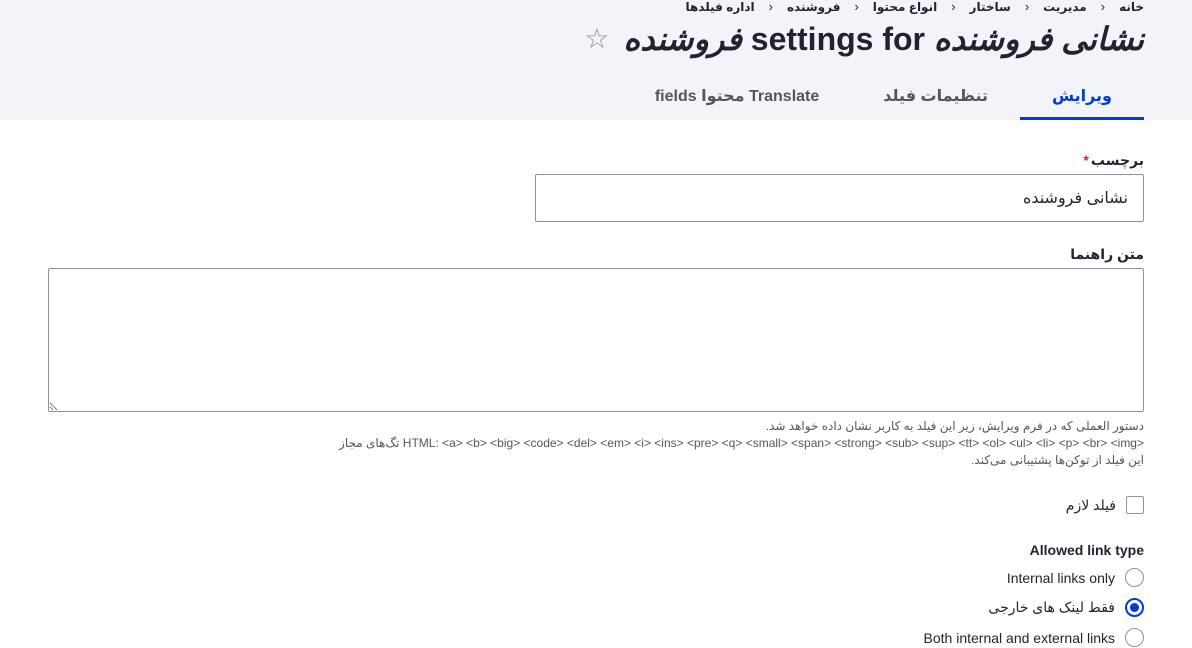 The width and height of the screenshot is (1192, 648). Describe the element at coordinates (1065, 7) in the screenshot. I see `breadcrumb-administration: مدیریت` at that location.